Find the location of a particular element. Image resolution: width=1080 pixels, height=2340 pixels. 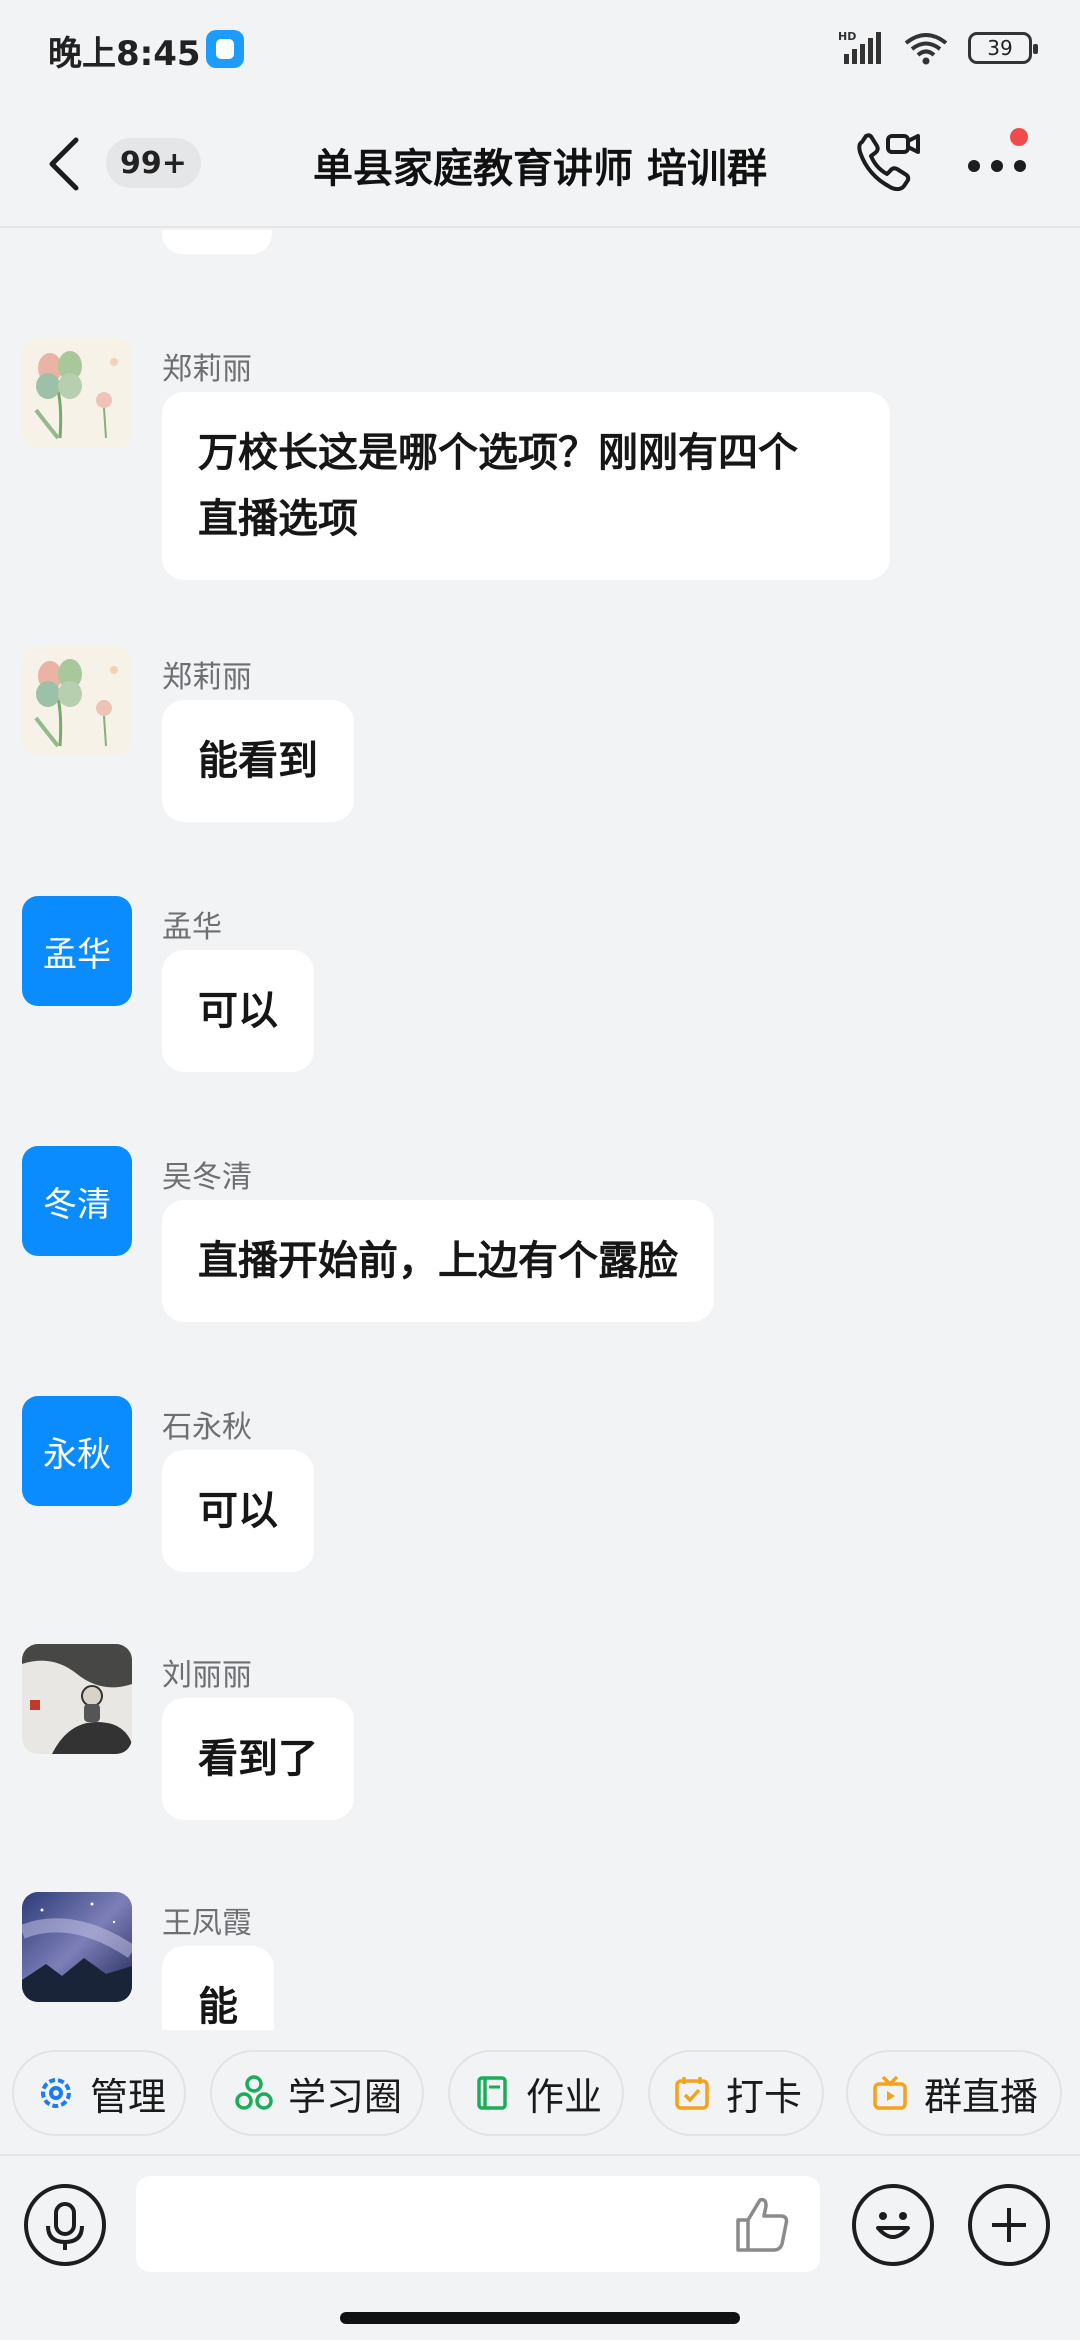

avatar: 冬清 is located at coordinates (77, 1201).